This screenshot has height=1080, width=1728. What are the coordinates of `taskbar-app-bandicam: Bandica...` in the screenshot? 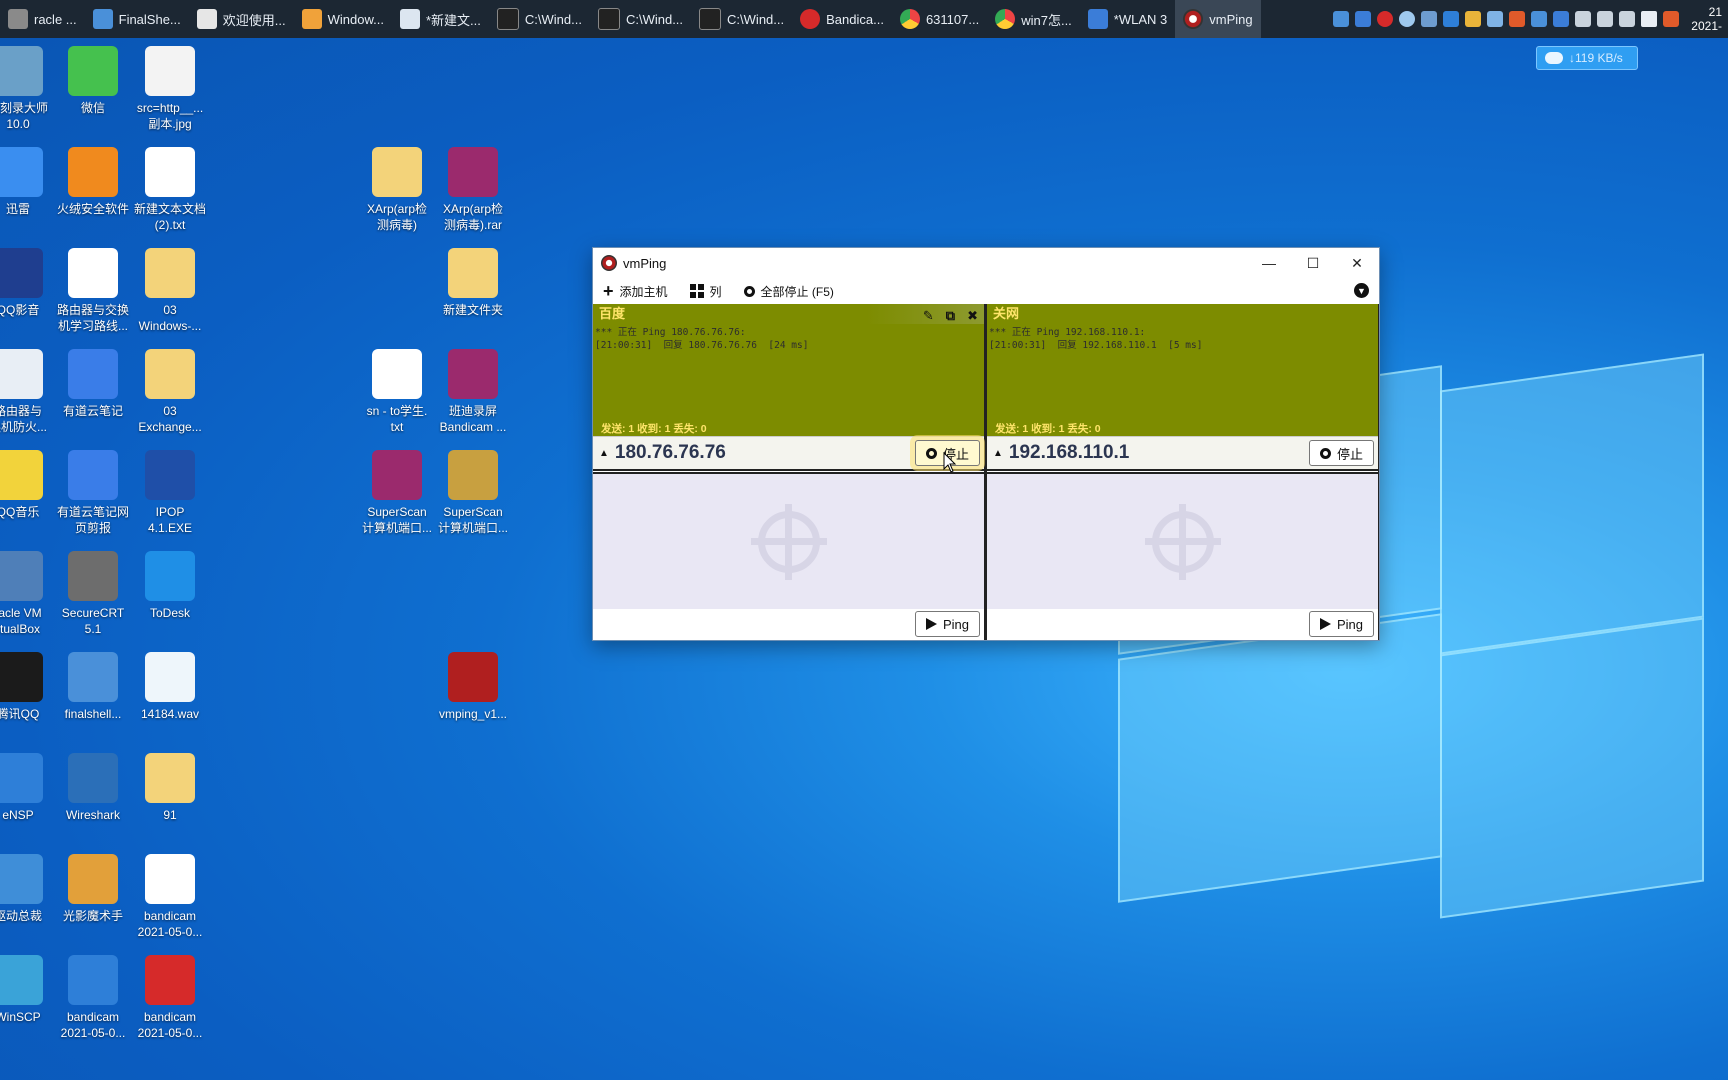 It's located at (842, 19).